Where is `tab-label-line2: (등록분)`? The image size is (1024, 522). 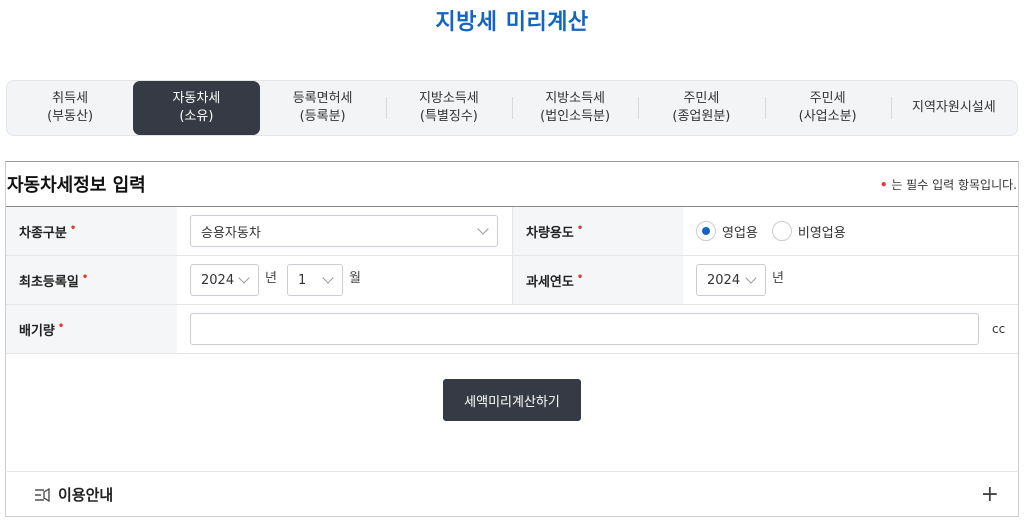
tab-label-line2: (등록분) is located at coordinates (322, 116).